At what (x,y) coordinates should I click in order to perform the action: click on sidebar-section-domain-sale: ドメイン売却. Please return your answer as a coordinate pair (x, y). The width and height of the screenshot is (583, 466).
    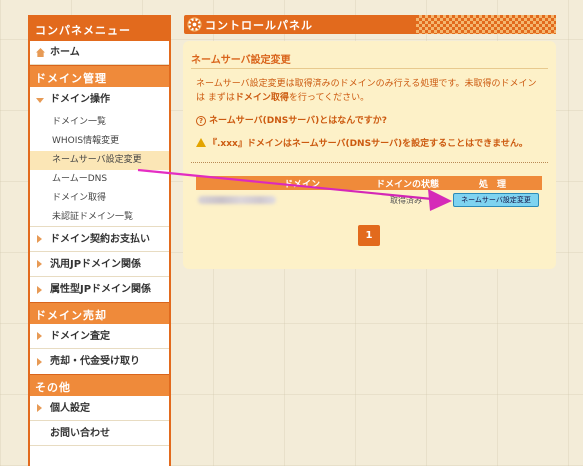
    Looking at the image, I should click on (99, 313).